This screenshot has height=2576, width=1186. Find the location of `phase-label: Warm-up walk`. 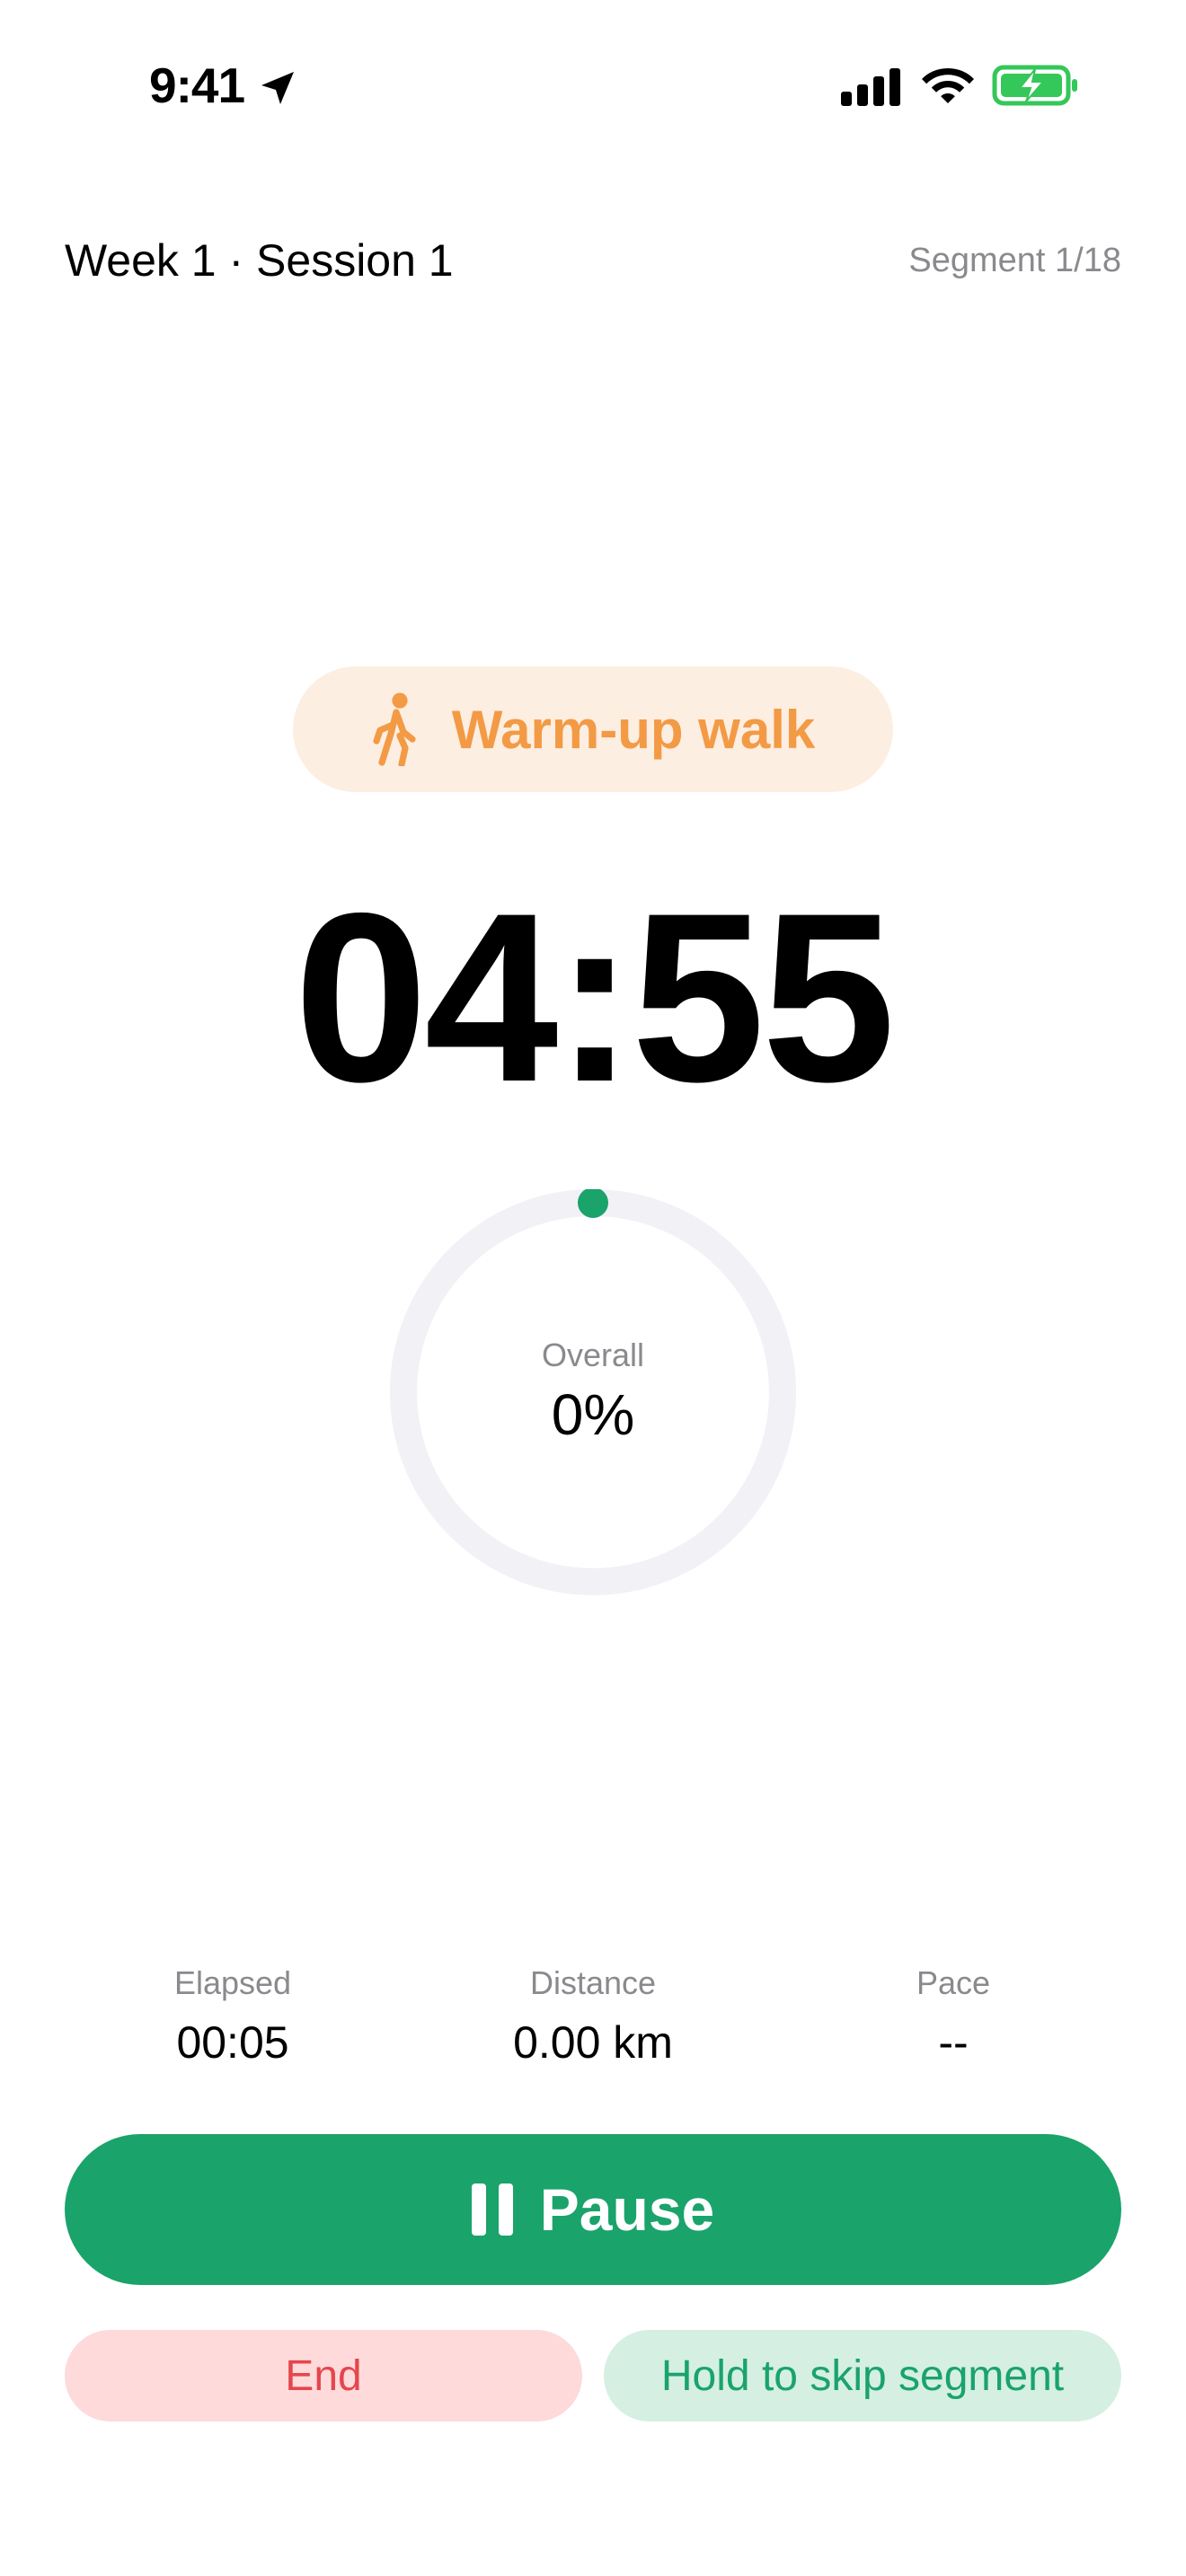

phase-label: Warm-up walk is located at coordinates (633, 729).